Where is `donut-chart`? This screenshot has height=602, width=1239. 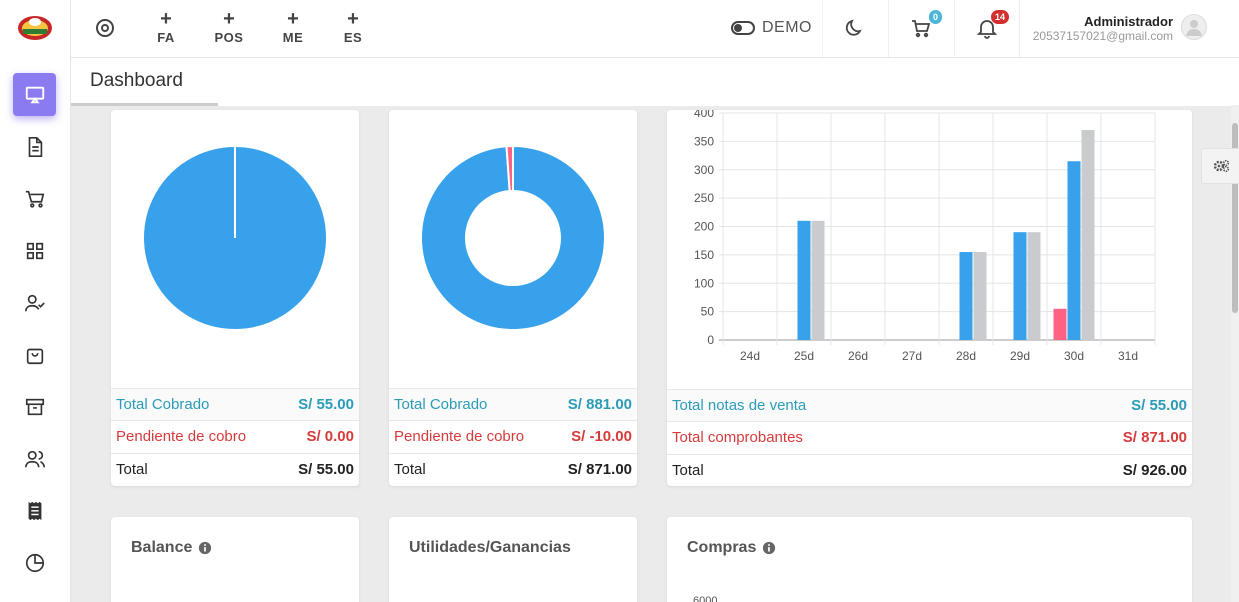 donut-chart is located at coordinates (513, 237).